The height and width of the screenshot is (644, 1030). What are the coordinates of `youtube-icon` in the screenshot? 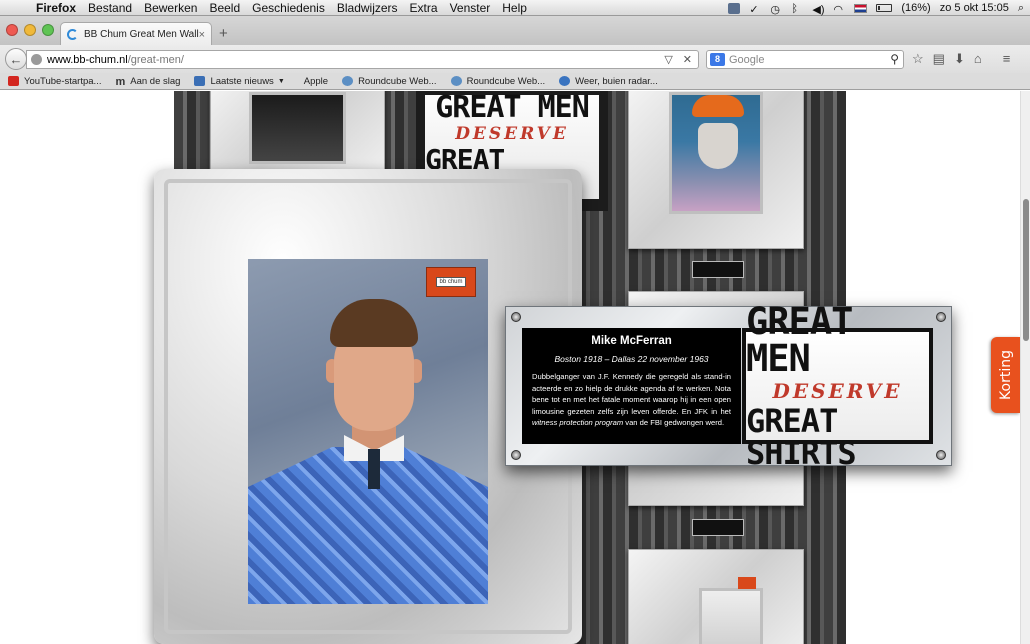 It's located at (13, 81).